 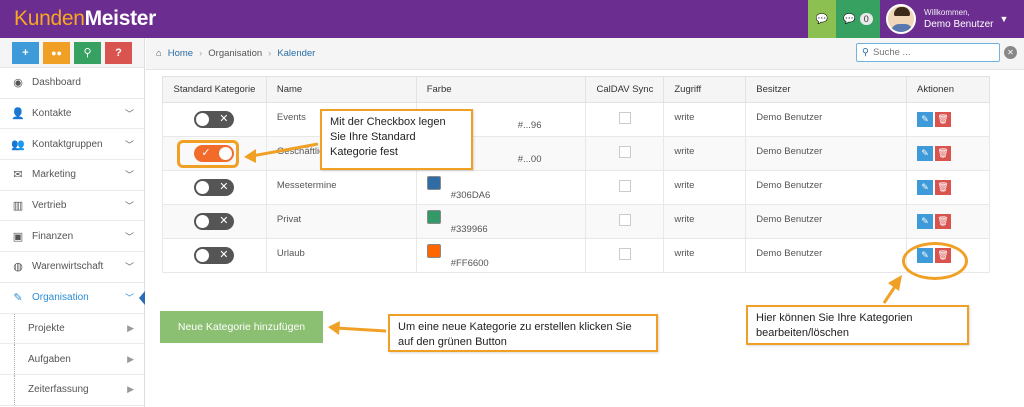 I want to click on search-box: ⚲, so click(x=928, y=52).